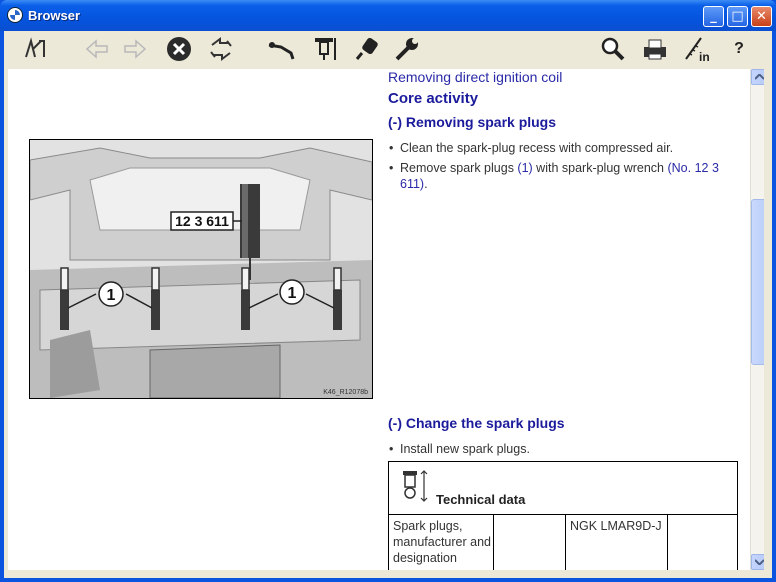 Image resolution: width=776 pixels, height=582 pixels. What do you see at coordinates (704, 56) in the screenshot?
I see `ruler-in-label: in` at bounding box center [704, 56].